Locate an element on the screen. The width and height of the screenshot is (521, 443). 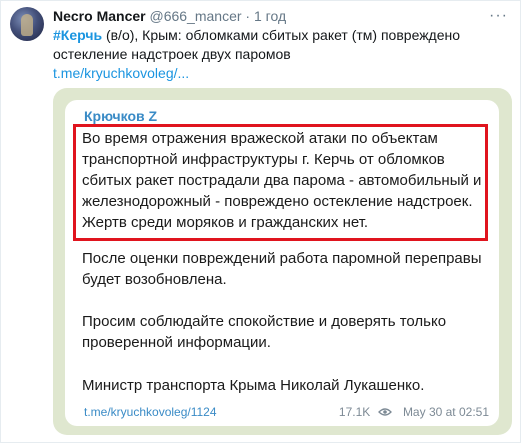
message-meta: 17.1K May 30 at 02:51 is located at coordinates (414, 412).